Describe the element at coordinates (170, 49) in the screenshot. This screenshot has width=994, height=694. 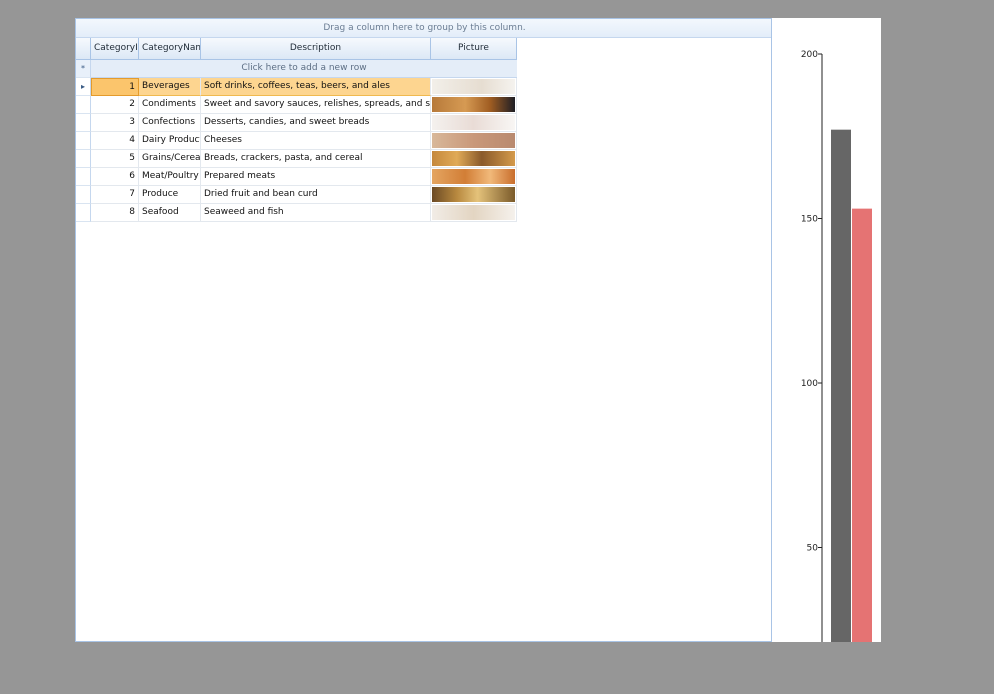
I see `column-header-categoryname: CategoryName` at that location.